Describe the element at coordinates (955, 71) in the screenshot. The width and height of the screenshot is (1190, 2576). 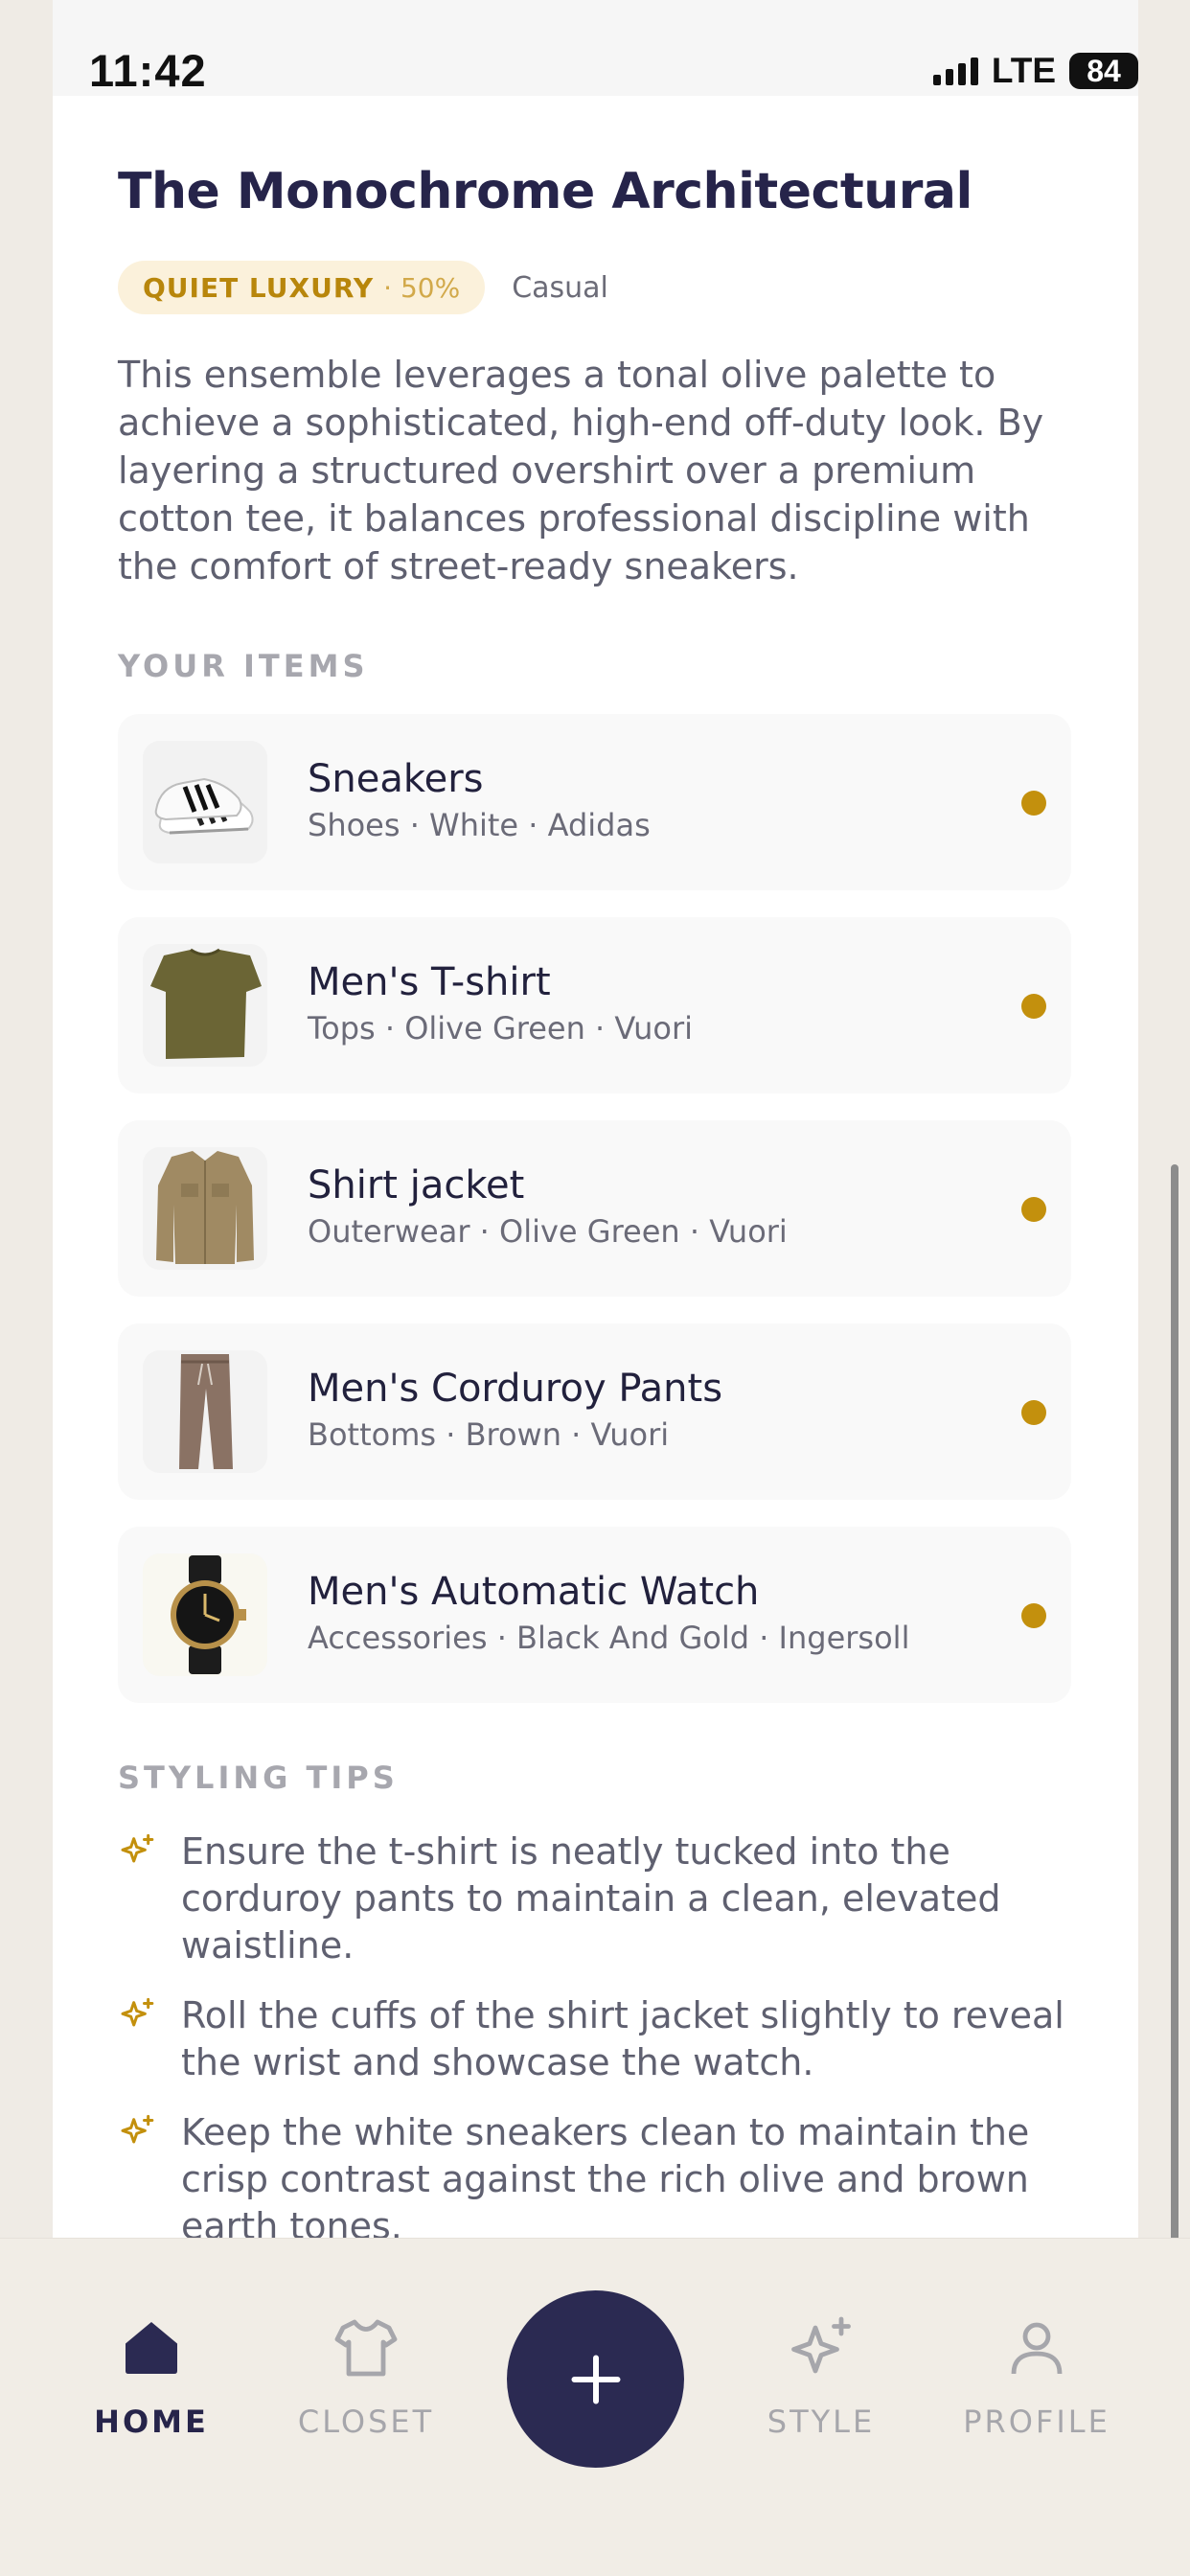
I see `signal-icon` at that location.